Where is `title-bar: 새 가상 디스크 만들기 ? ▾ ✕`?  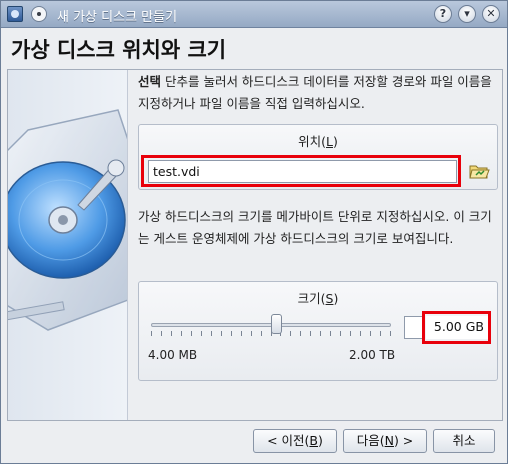 title-bar: 새 가상 디스크 만들기 ? ▾ ✕ is located at coordinates (254, 14).